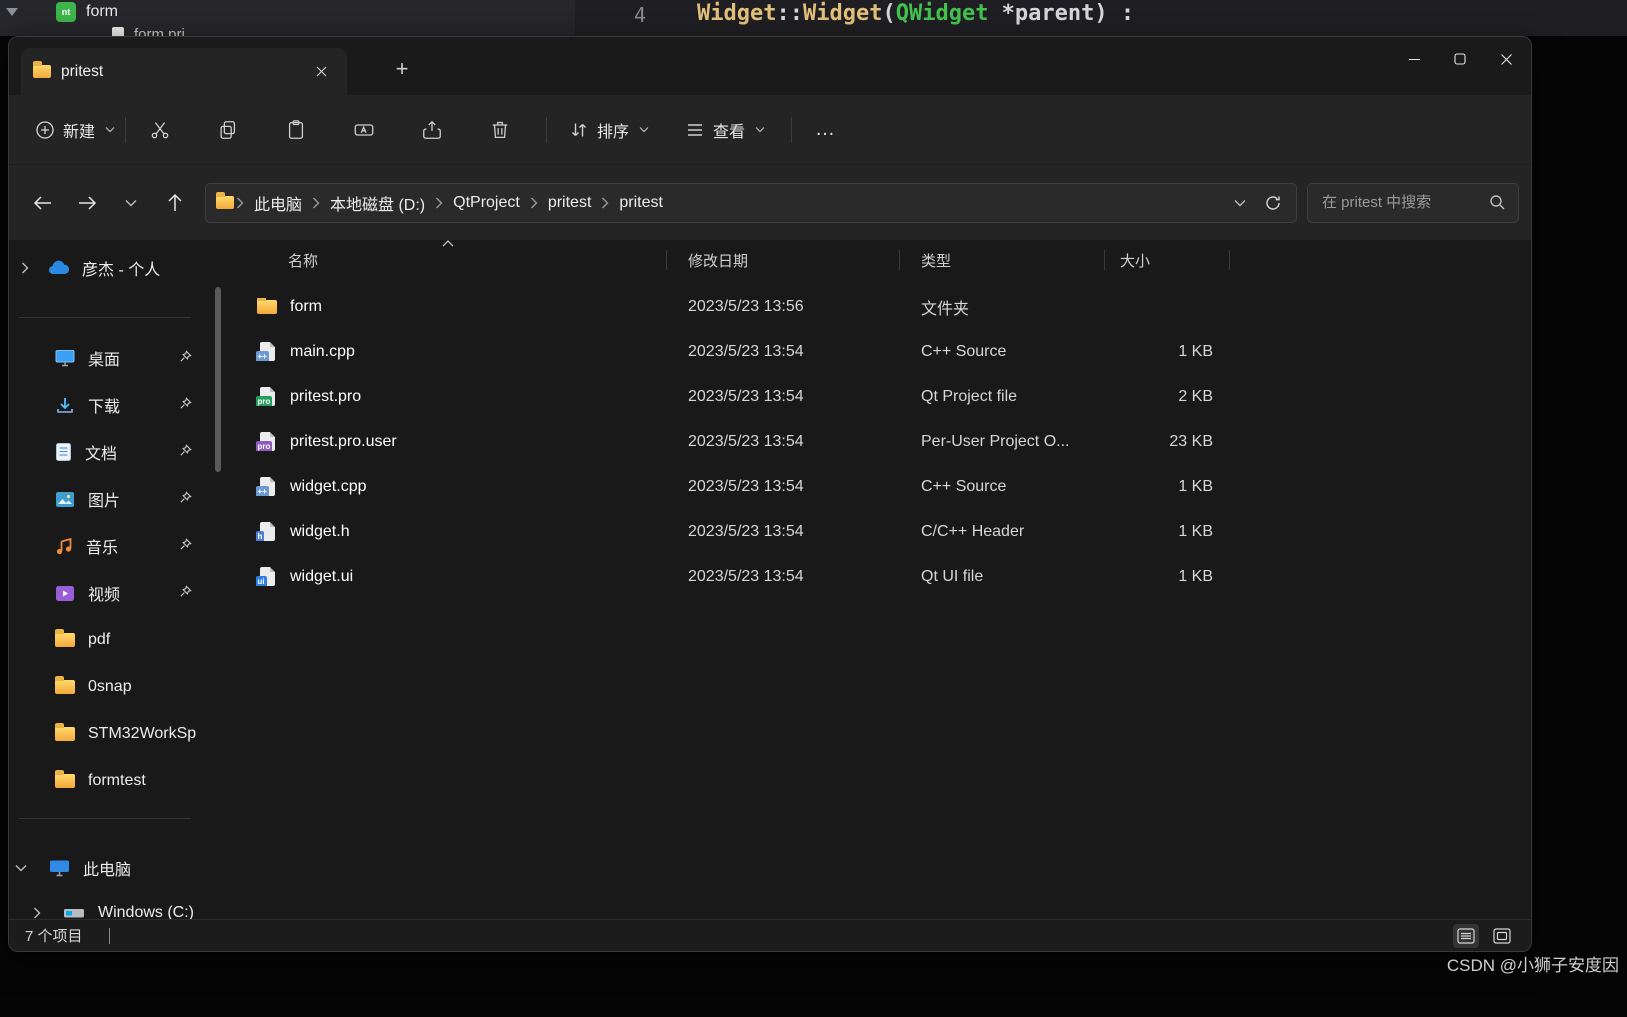 This screenshot has height=1017, width=1627. I want to click on sort-button: 排序, so click(609, 130).